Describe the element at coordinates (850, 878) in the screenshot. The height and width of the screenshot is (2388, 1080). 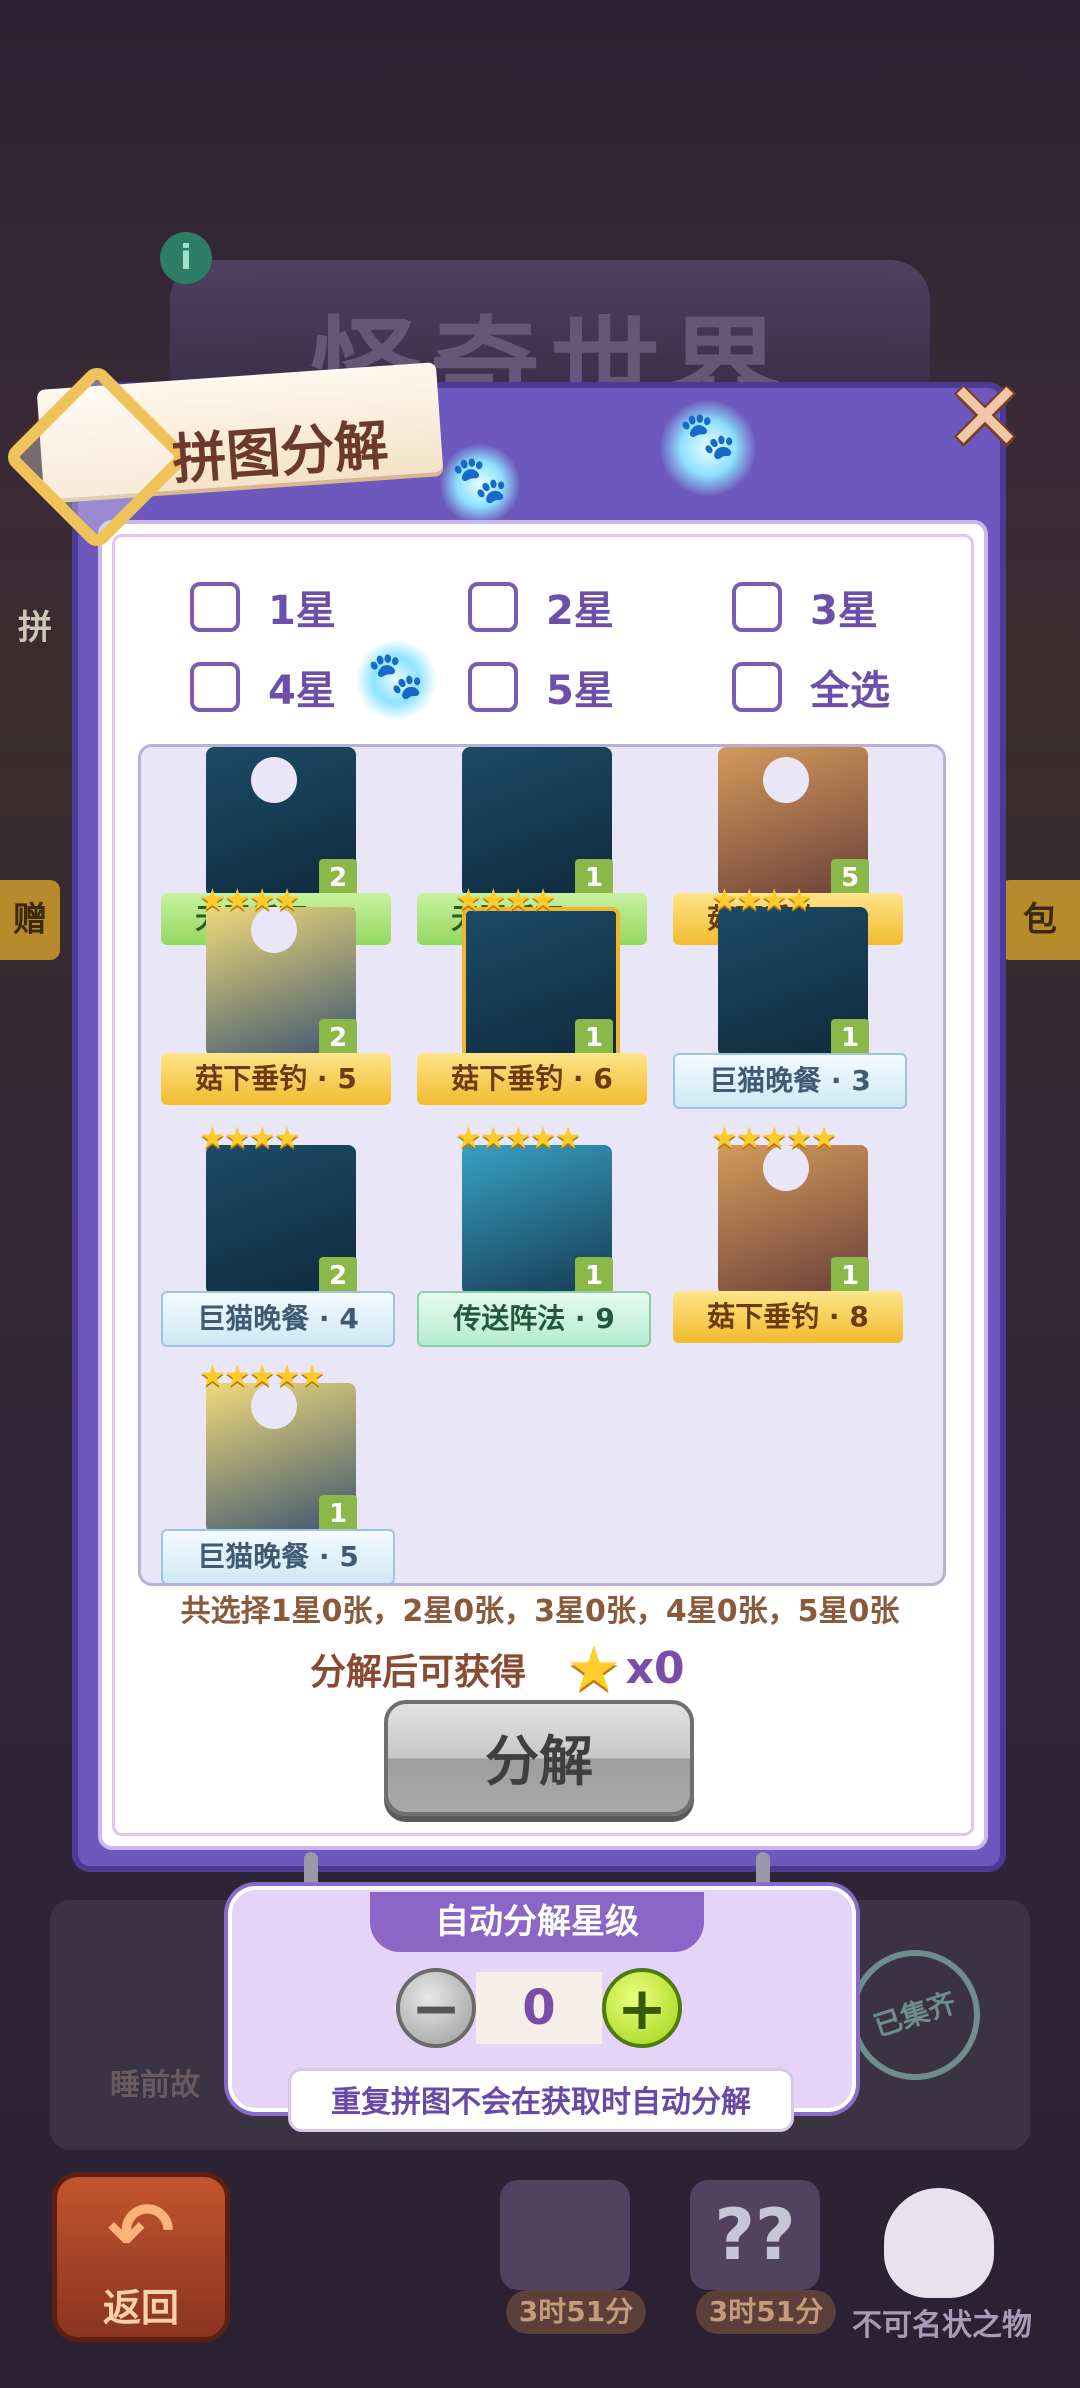
I see `count-badge: 5` at that location.